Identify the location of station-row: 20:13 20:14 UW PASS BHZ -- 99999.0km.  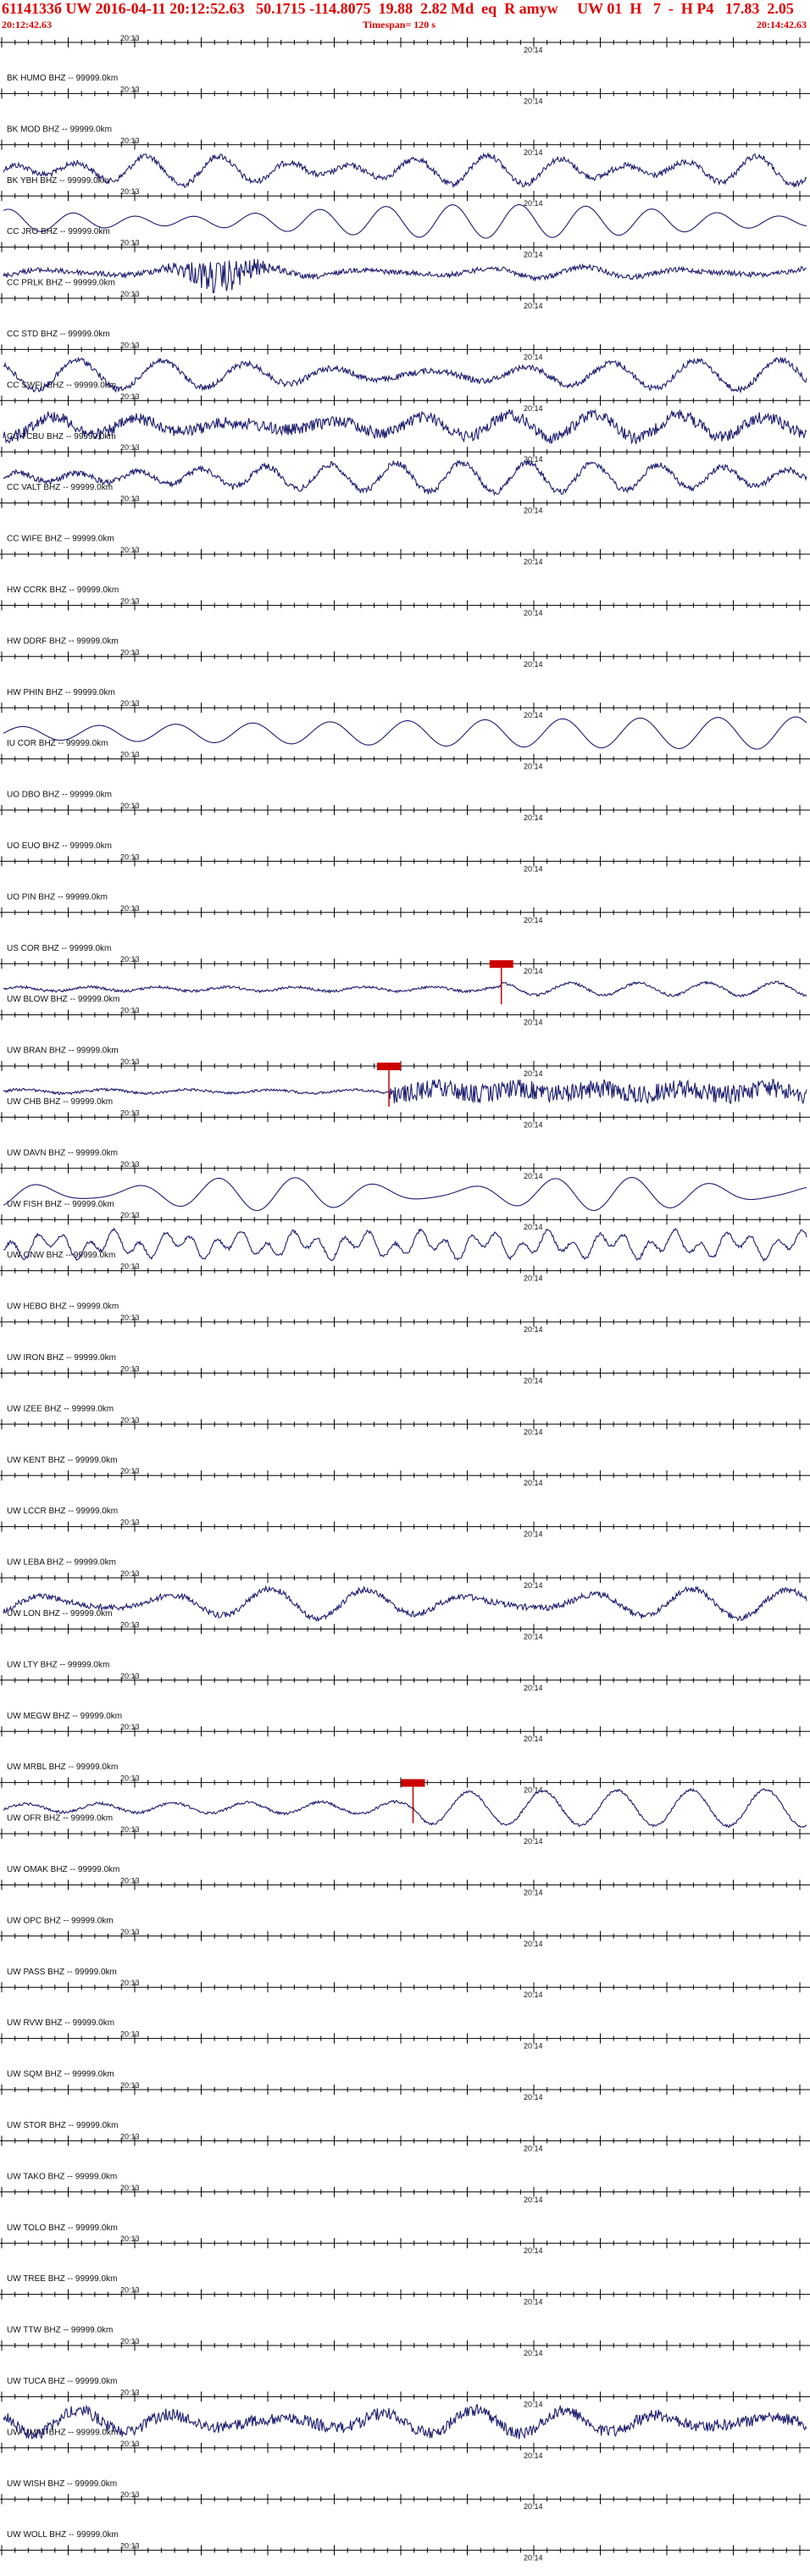
(405, 1952).